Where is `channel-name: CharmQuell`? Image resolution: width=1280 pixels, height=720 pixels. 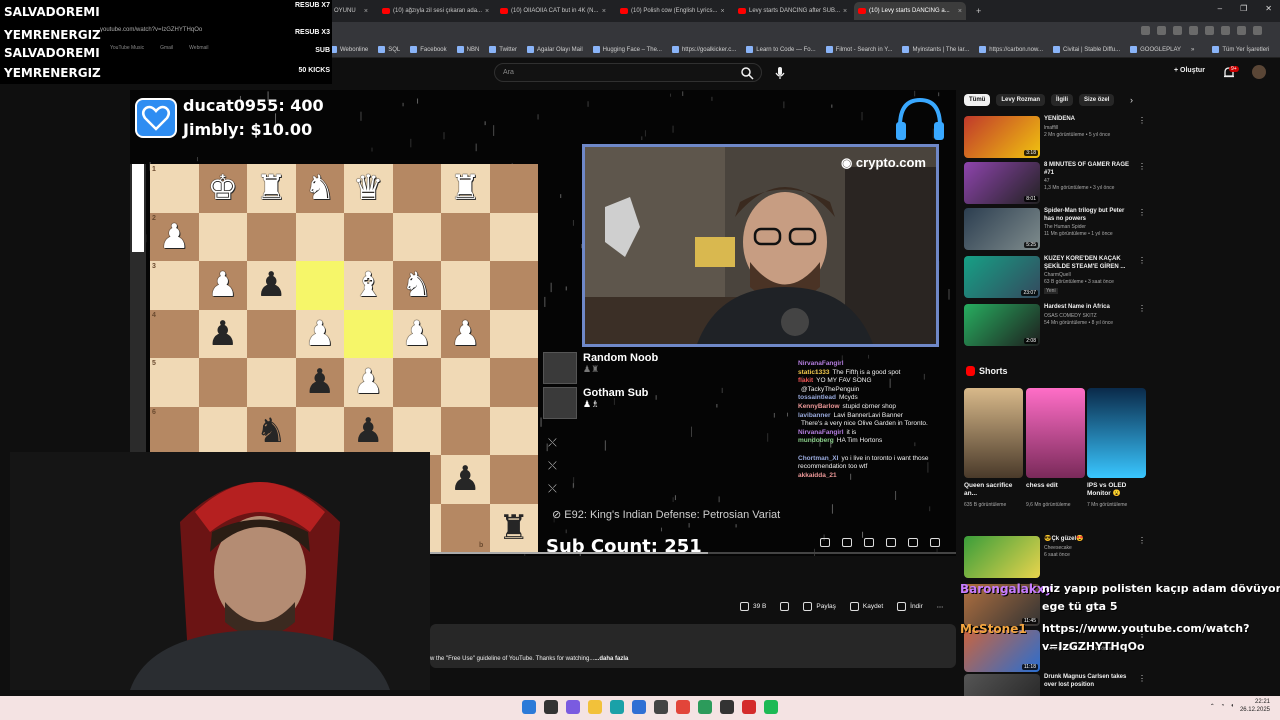 channel-name: CharmQuell is located at coordinates (1057, 275).